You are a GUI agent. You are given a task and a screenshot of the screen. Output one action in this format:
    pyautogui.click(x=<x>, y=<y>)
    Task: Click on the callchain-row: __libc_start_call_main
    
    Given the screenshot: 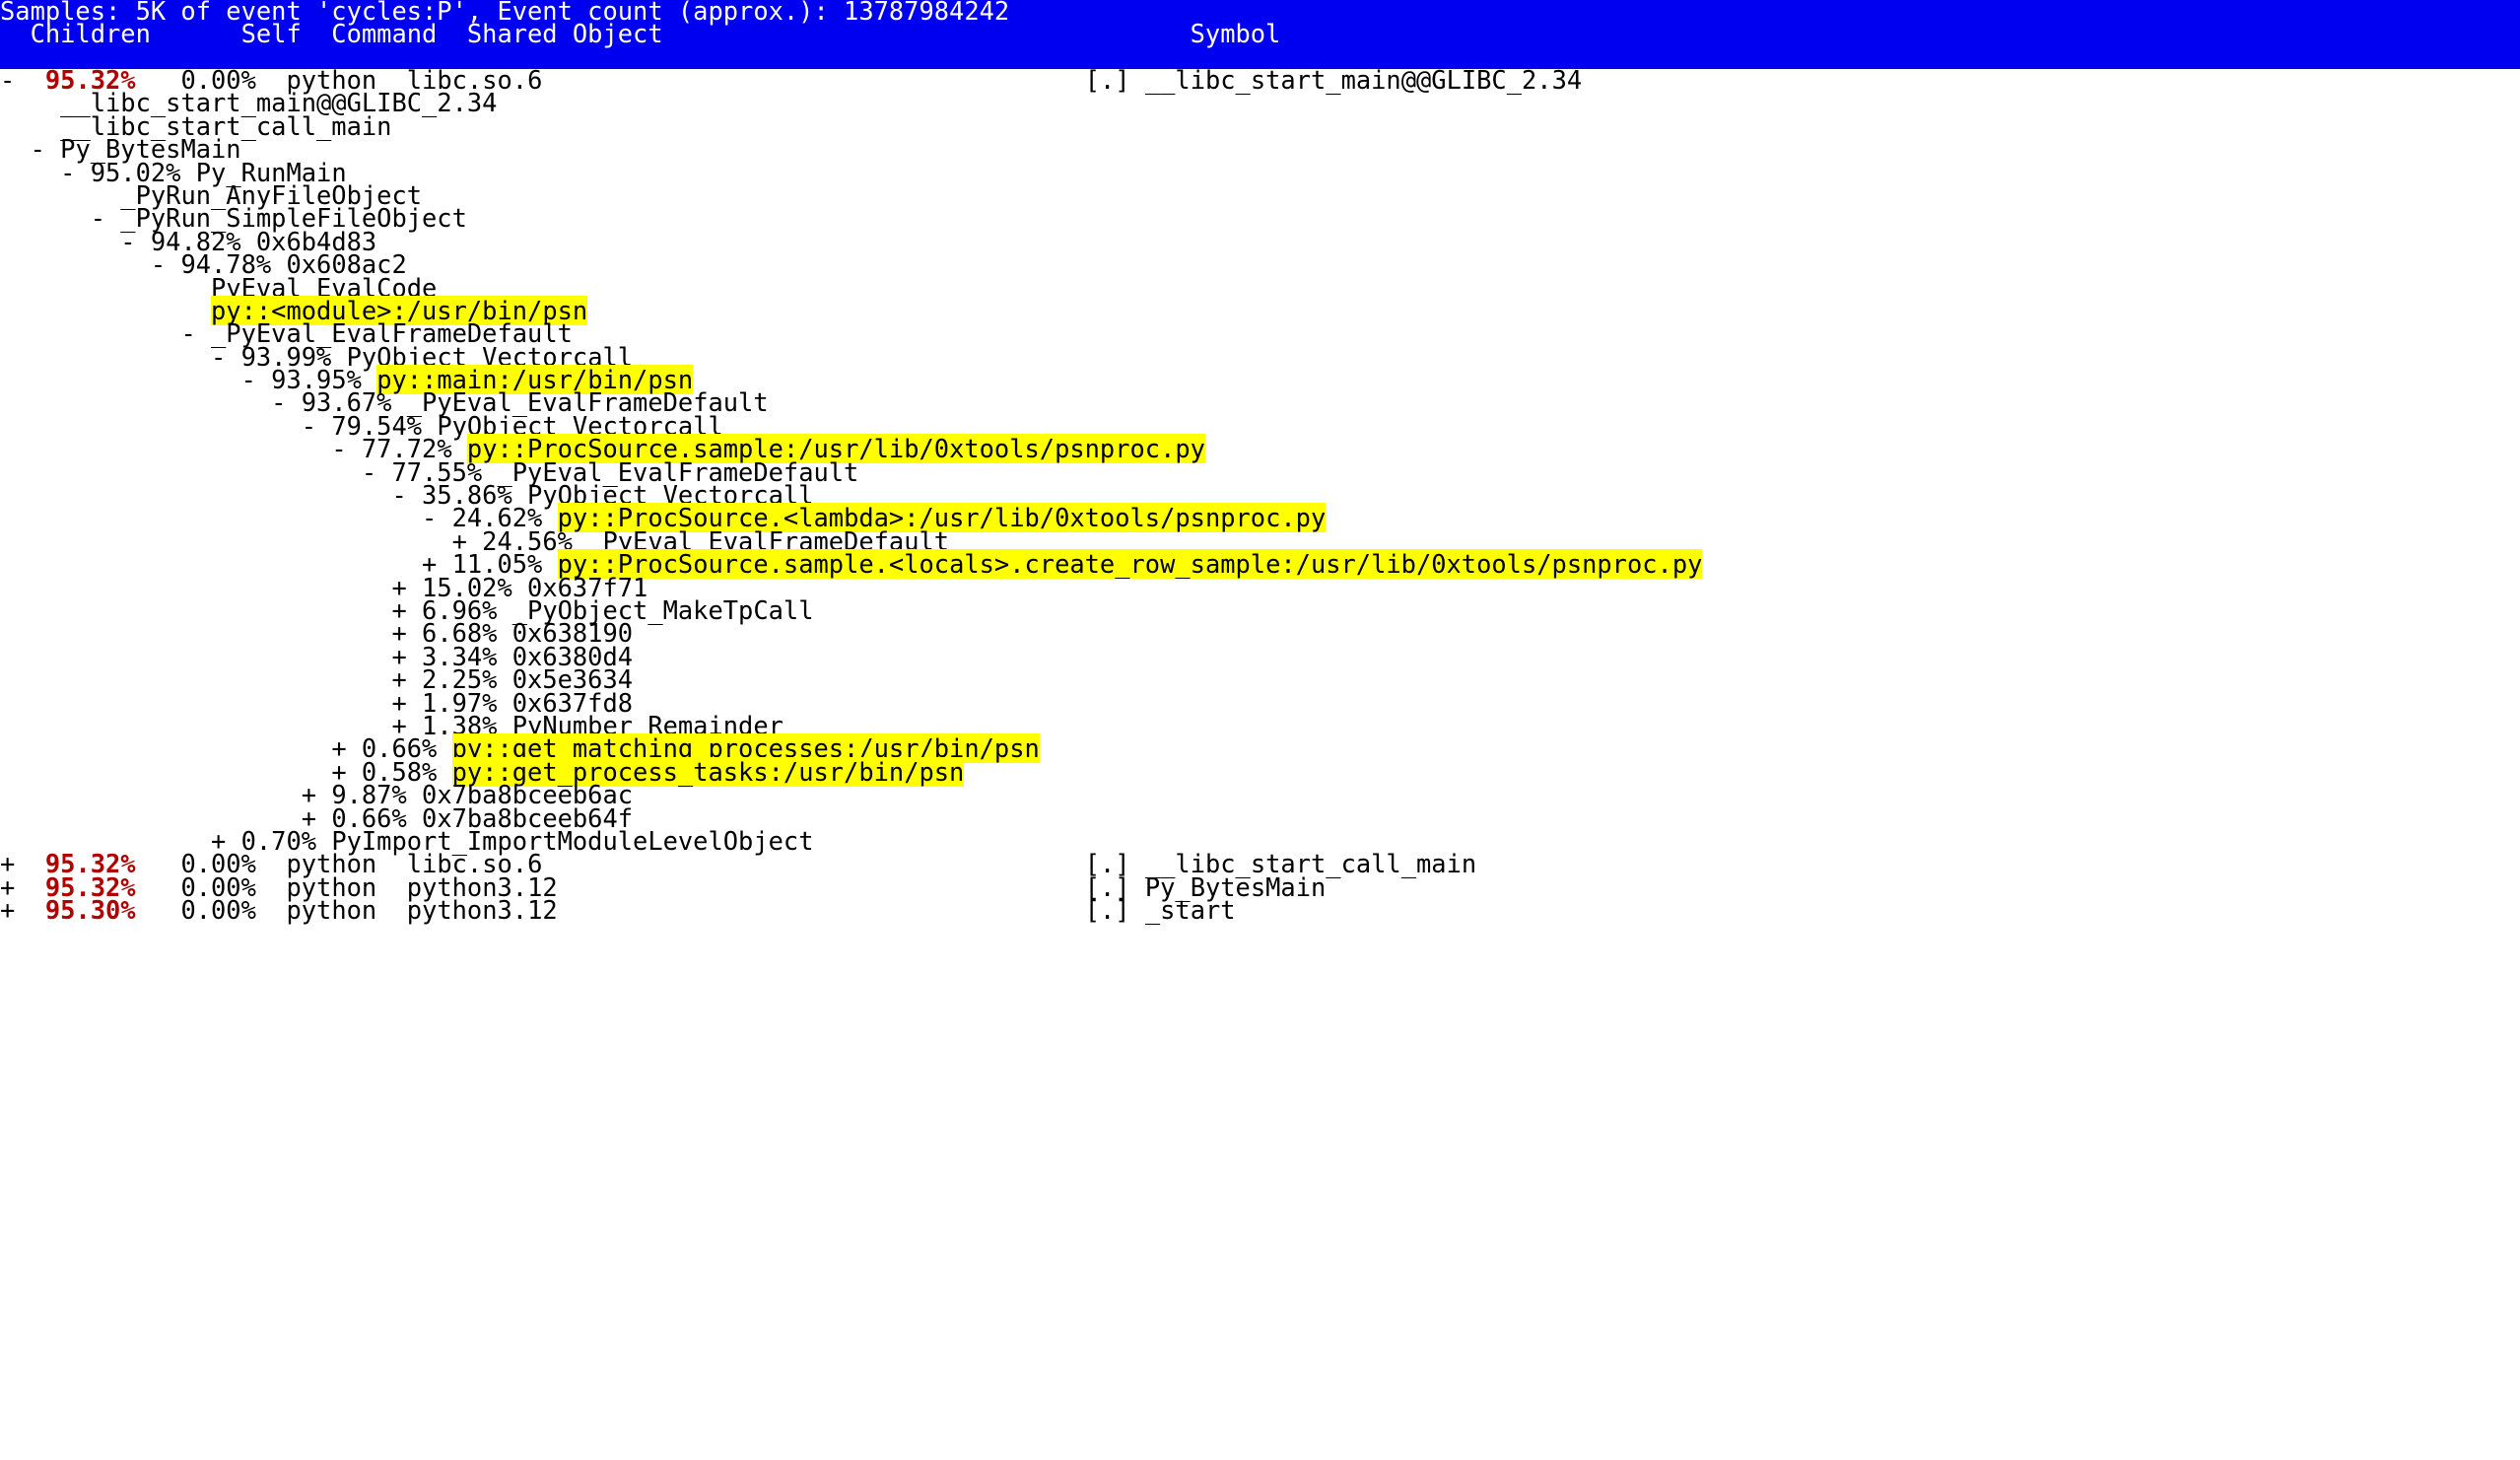 What is the action you would take?
    pyautogui.click(x=1260, y=125)
    